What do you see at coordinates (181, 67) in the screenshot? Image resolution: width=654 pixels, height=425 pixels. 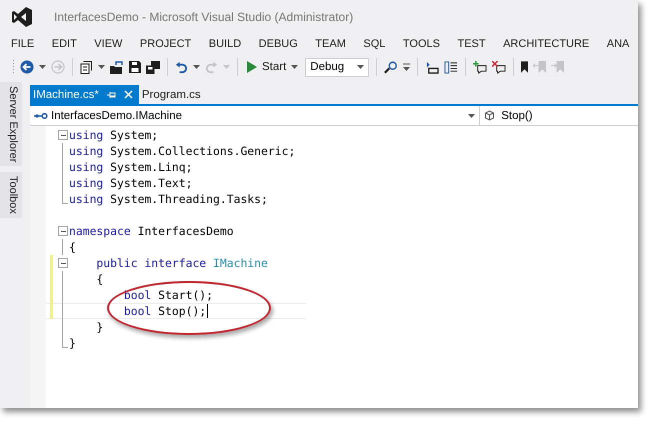 I see `undo-icon` at bounding box center [181, 67].